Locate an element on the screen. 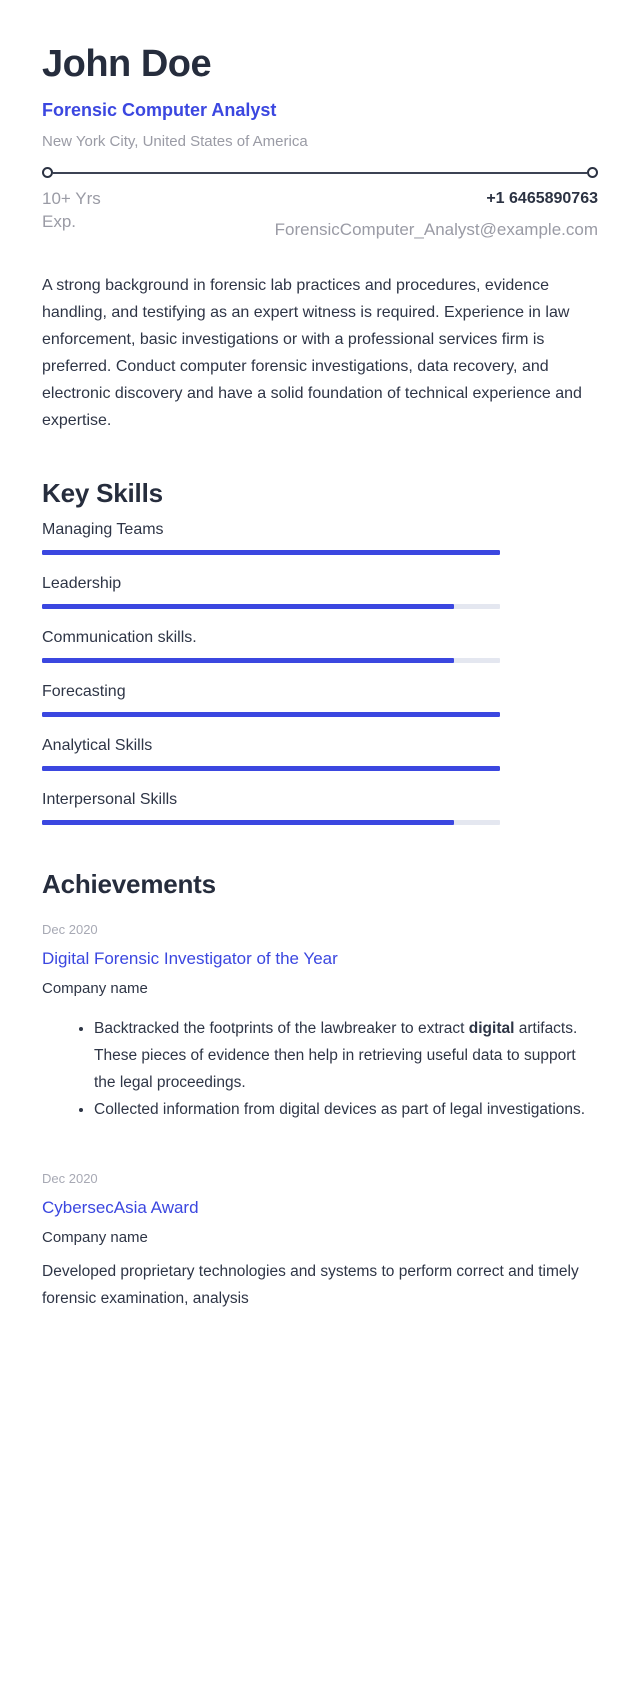 Image resolution: width=640 pixels, height=1684 pixels. divider-right-dot-icon is located at coordinates (592, 173).